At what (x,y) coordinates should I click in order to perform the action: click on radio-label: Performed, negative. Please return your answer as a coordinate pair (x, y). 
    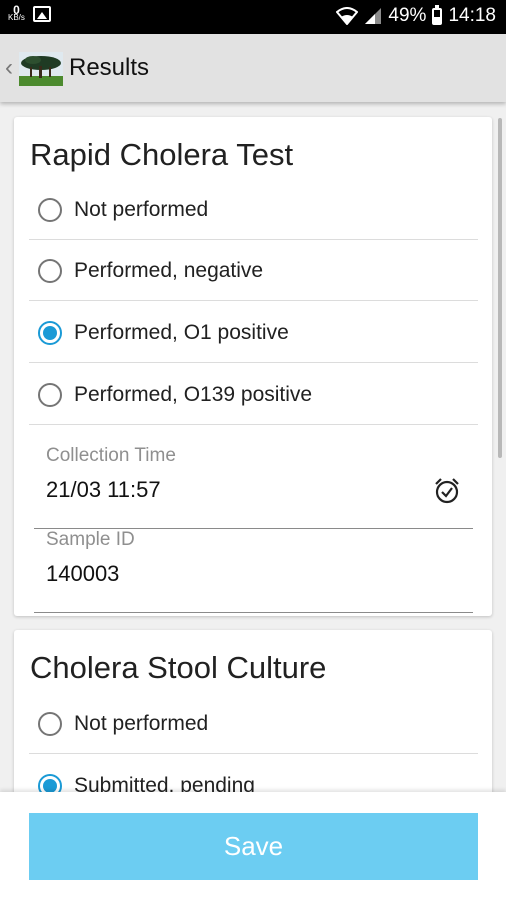
    Looking at the image, I should click on (169, 270).